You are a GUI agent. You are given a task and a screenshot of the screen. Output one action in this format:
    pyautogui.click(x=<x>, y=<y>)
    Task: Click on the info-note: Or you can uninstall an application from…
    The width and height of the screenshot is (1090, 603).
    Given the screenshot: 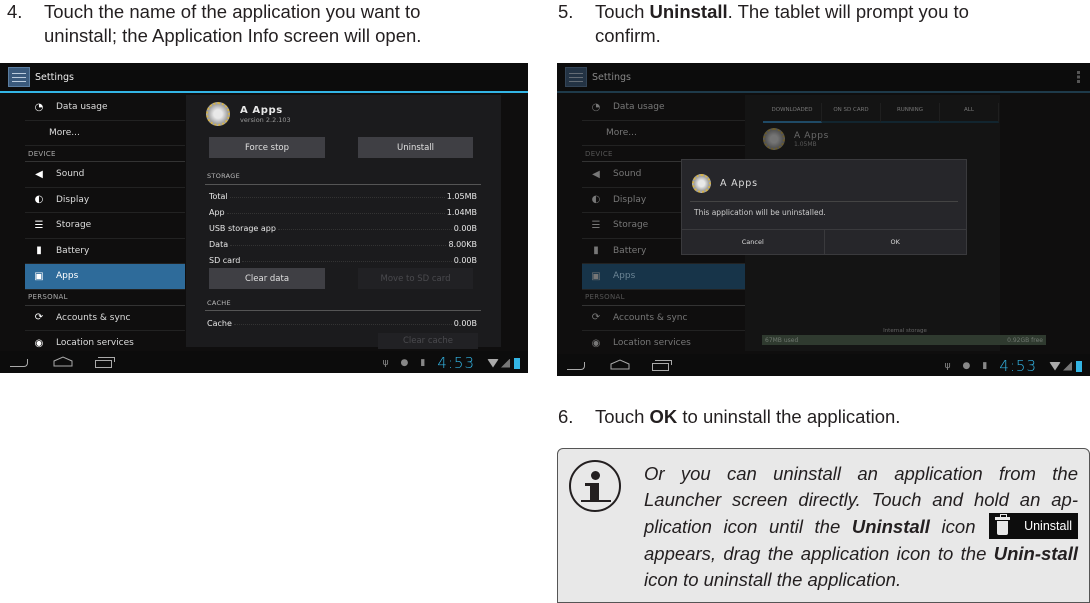 What is the action you would take?
    pyautogui.click(x=823, y=525)
    